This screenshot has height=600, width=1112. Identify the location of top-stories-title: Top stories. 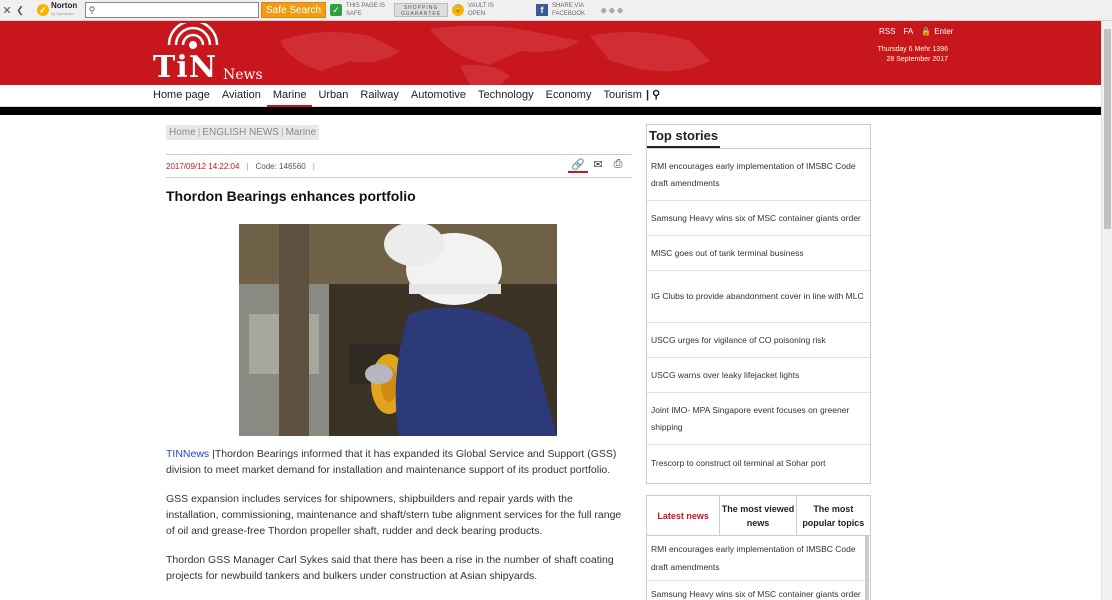
(684, 136).